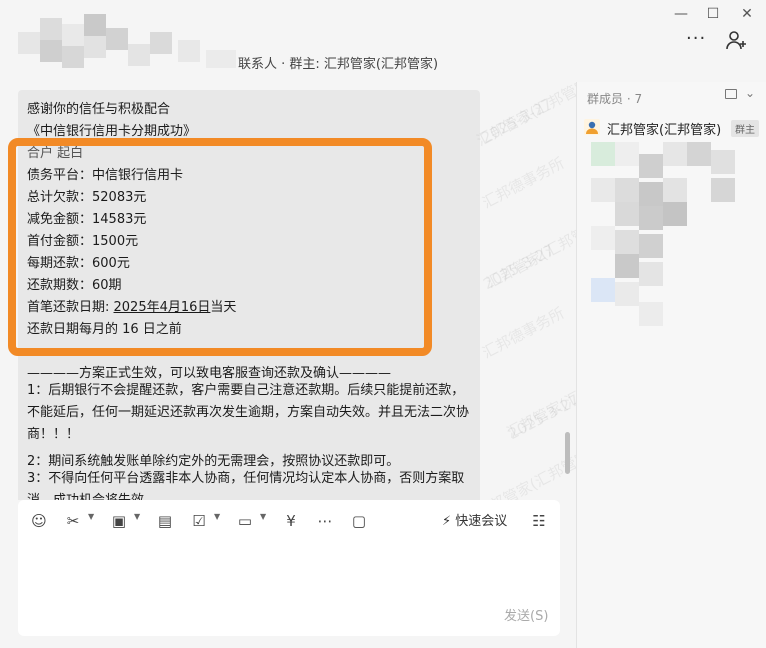 This screenshot has width=766, height=648. What do you see at coordinates (291, 521) in the screenshot?
I see `payment-yen-icon: ¥` at bounding box center [291, 521].